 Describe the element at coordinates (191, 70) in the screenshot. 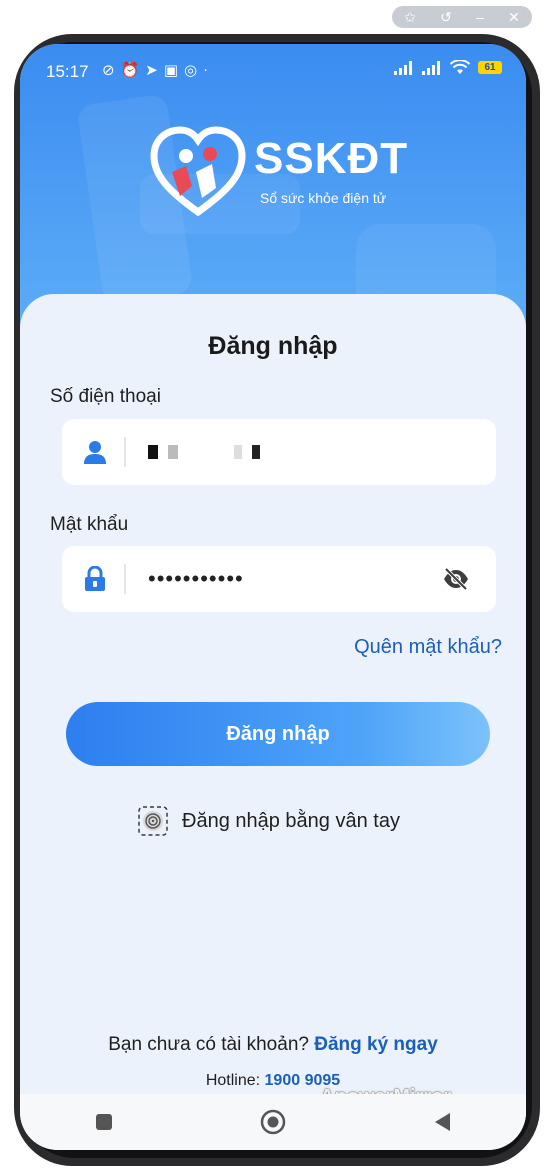

I see `nfc-icon: ◎` at that location.